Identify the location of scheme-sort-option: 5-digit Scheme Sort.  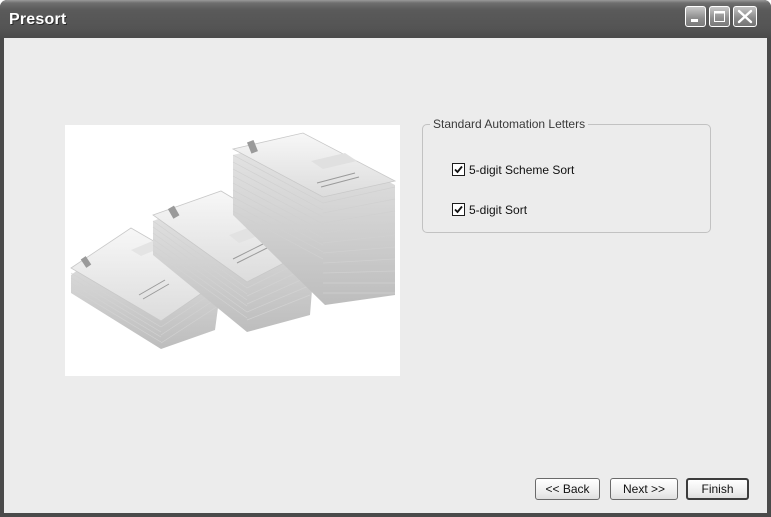
(513, 169).